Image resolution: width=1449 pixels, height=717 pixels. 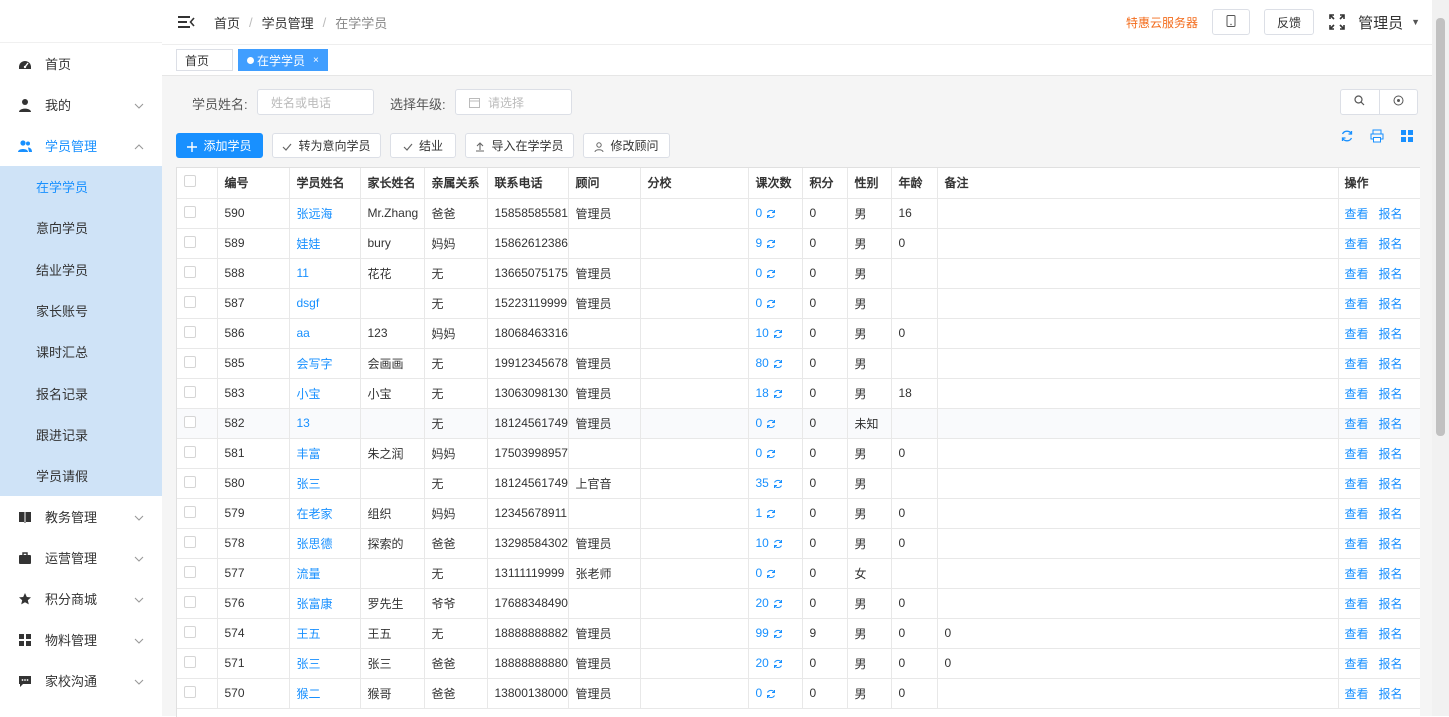 What do you see at coordinates (315, 604) in the screenshot?
I see `student-name-link: 张富康` at bounding box center [315, 604].